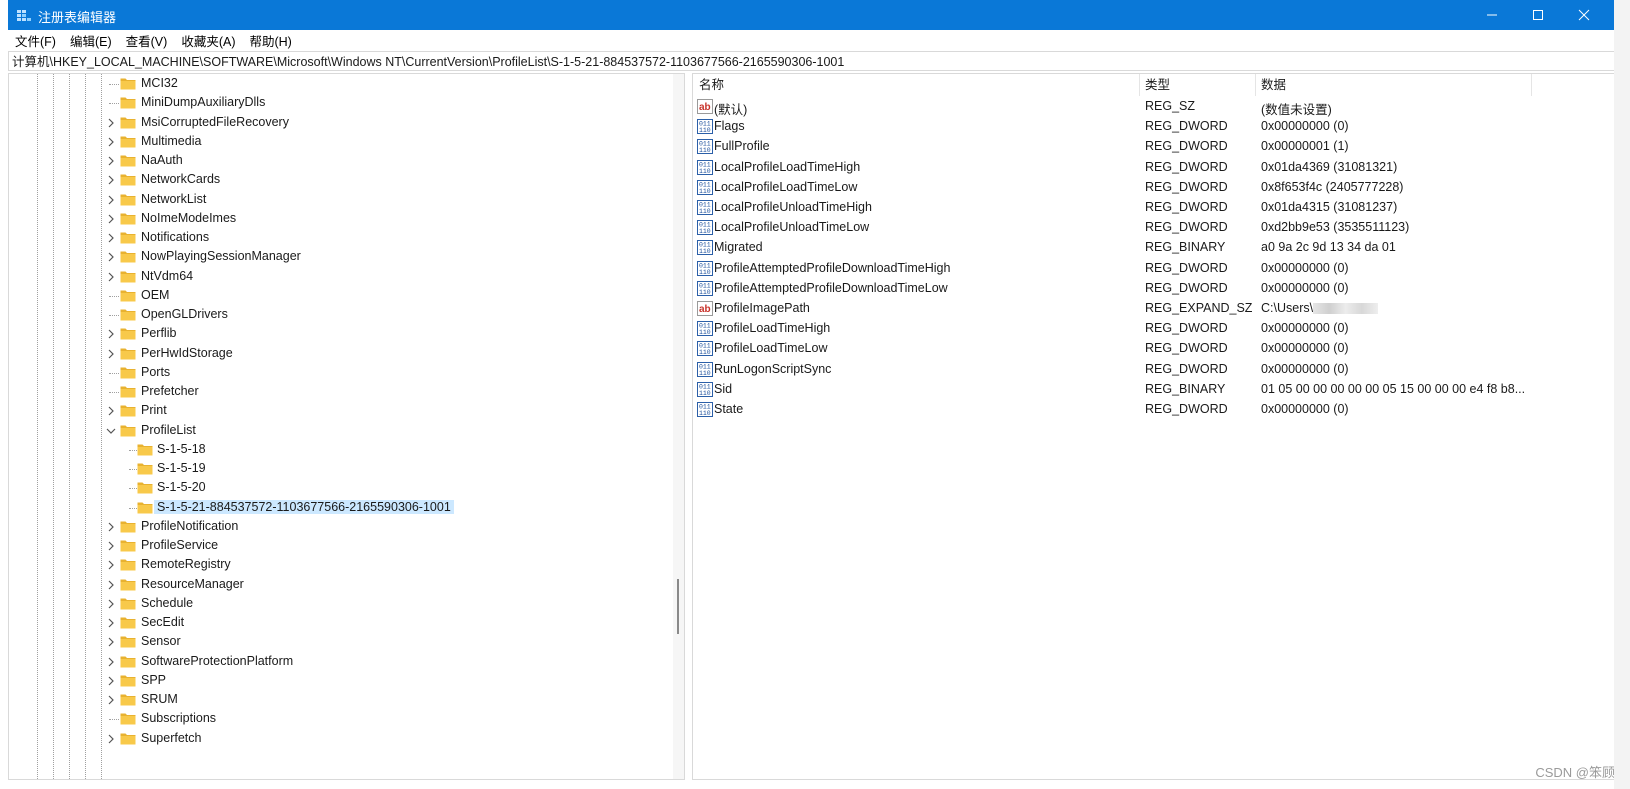  Describe the element at coordinates (339, 662) in the screenshot. I see `tree-item: SoftwareProtectionPlatform` at that location.